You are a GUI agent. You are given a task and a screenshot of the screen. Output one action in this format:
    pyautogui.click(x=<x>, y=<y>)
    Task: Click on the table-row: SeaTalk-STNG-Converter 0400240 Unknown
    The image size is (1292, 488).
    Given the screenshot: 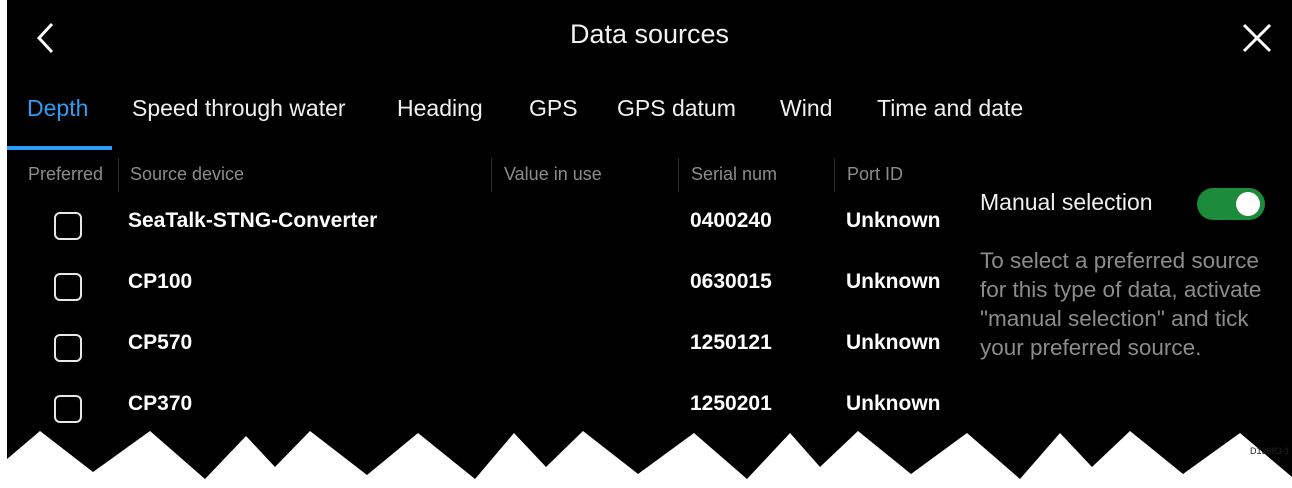 What is the action you would take?
    pyautogui.click(x=487, y=239)
    